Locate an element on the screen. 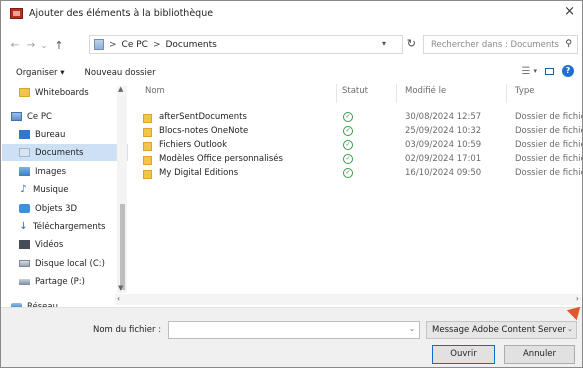 This screenshot has width=583, height=368. refresh-icon: ↻ is located at coordinates (411, 43).